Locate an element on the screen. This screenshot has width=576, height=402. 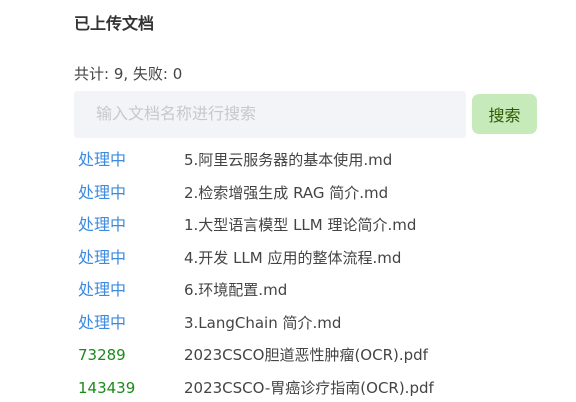
document-row: 处理中 1.大型语言模型 LLM 理论简介.md is located at coordinates (288, 225).